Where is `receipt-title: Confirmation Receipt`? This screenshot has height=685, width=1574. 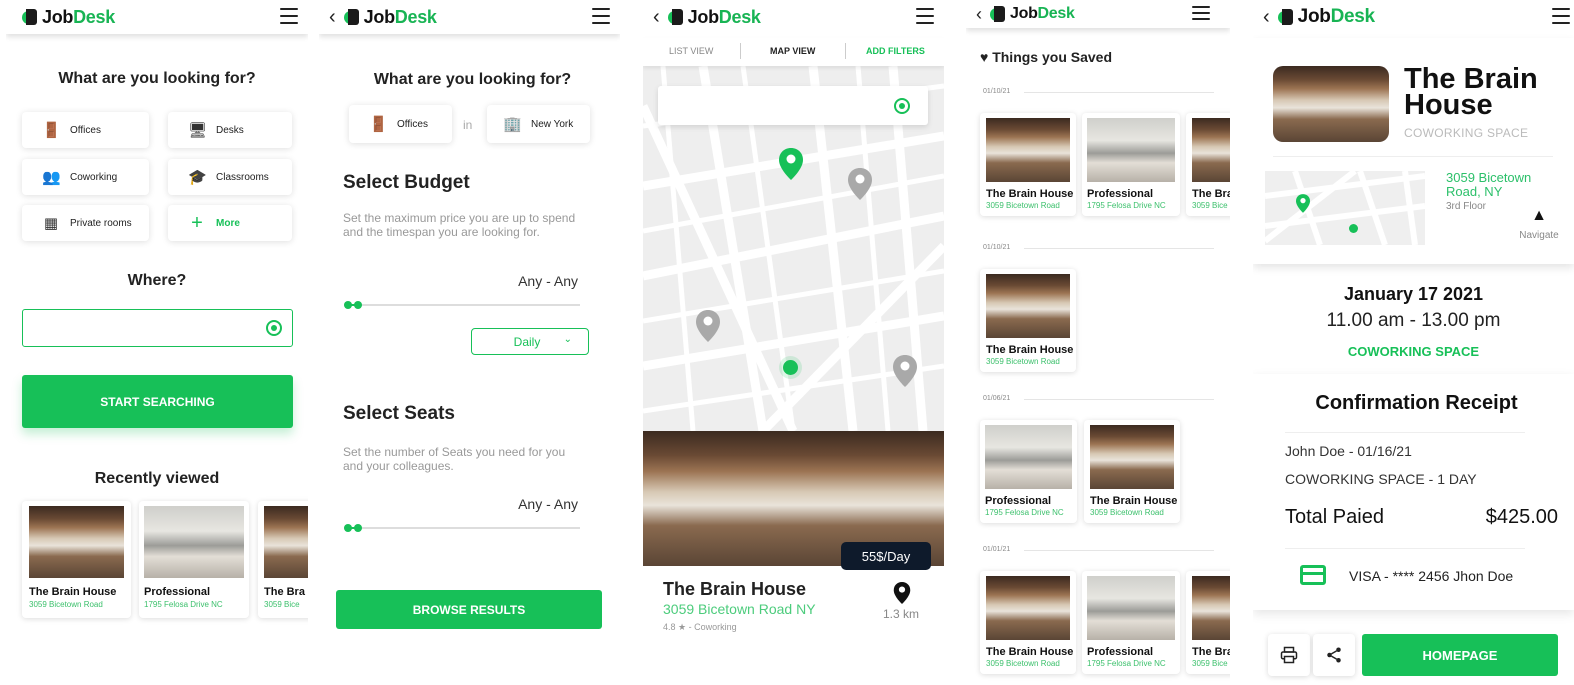
receipt-title: Confirmation Receipt is located at coordinates (1416, 403).